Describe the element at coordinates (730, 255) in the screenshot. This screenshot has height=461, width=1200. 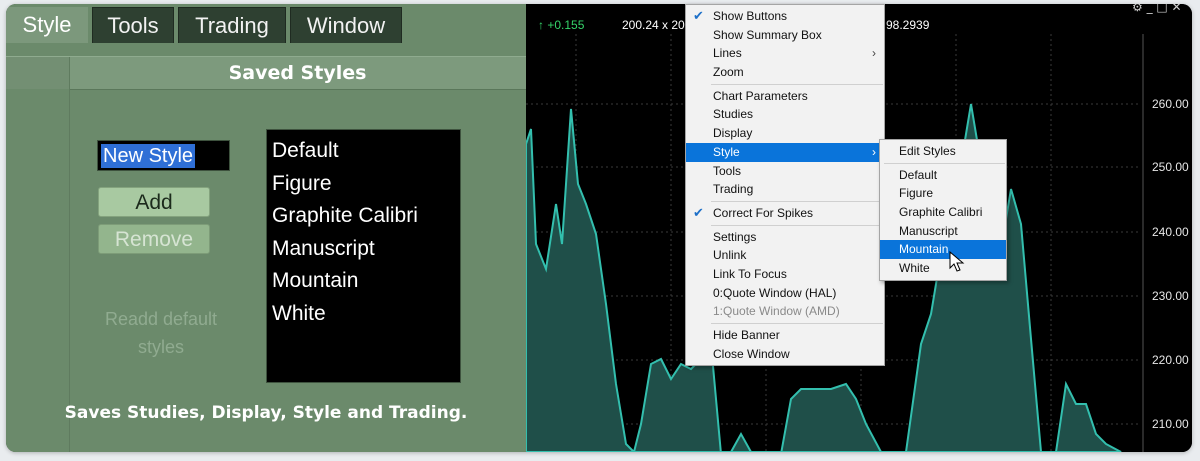
I see `menu-item-label: Unlink` at that location.